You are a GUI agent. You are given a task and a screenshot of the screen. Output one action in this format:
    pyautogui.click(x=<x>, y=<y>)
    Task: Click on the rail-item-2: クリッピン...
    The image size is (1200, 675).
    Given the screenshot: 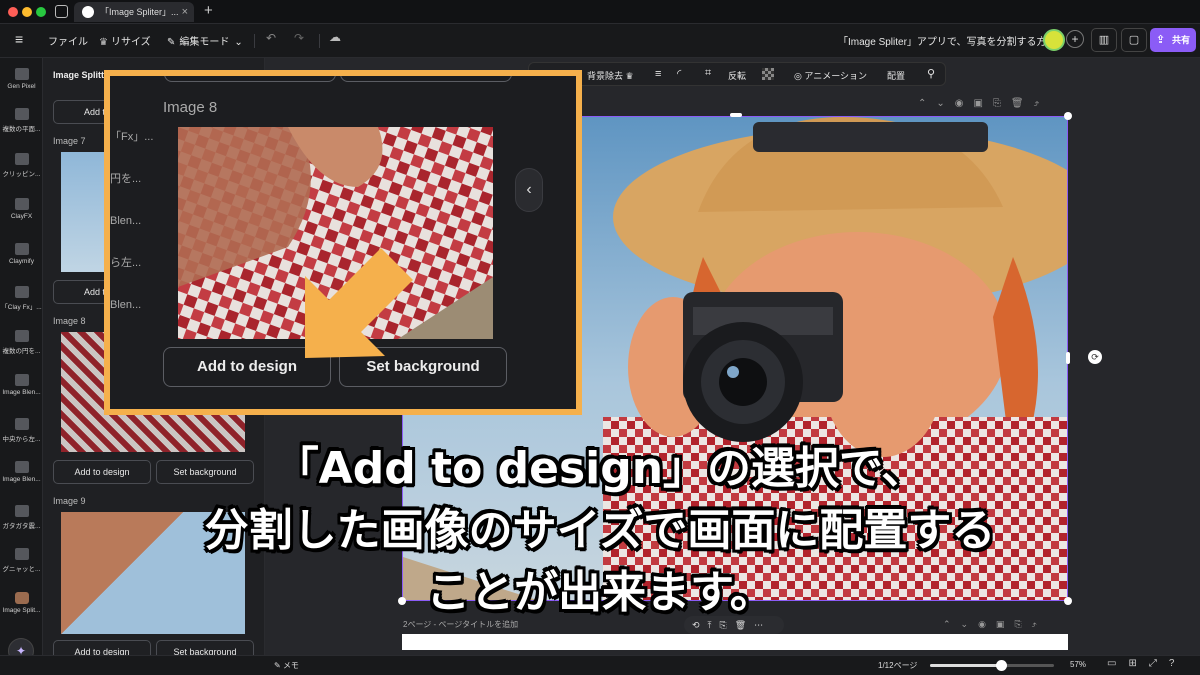 What is the action you would take?
    pyautogui.click(x=21, y=165)
    